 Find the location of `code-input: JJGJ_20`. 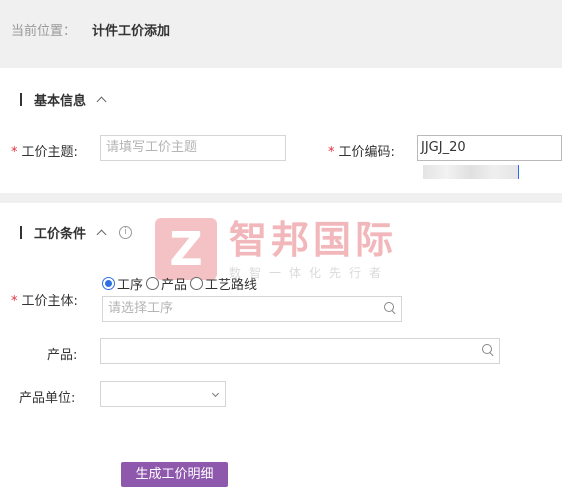

code-input: JJGJ_20 is located at coordinates (489, 157).